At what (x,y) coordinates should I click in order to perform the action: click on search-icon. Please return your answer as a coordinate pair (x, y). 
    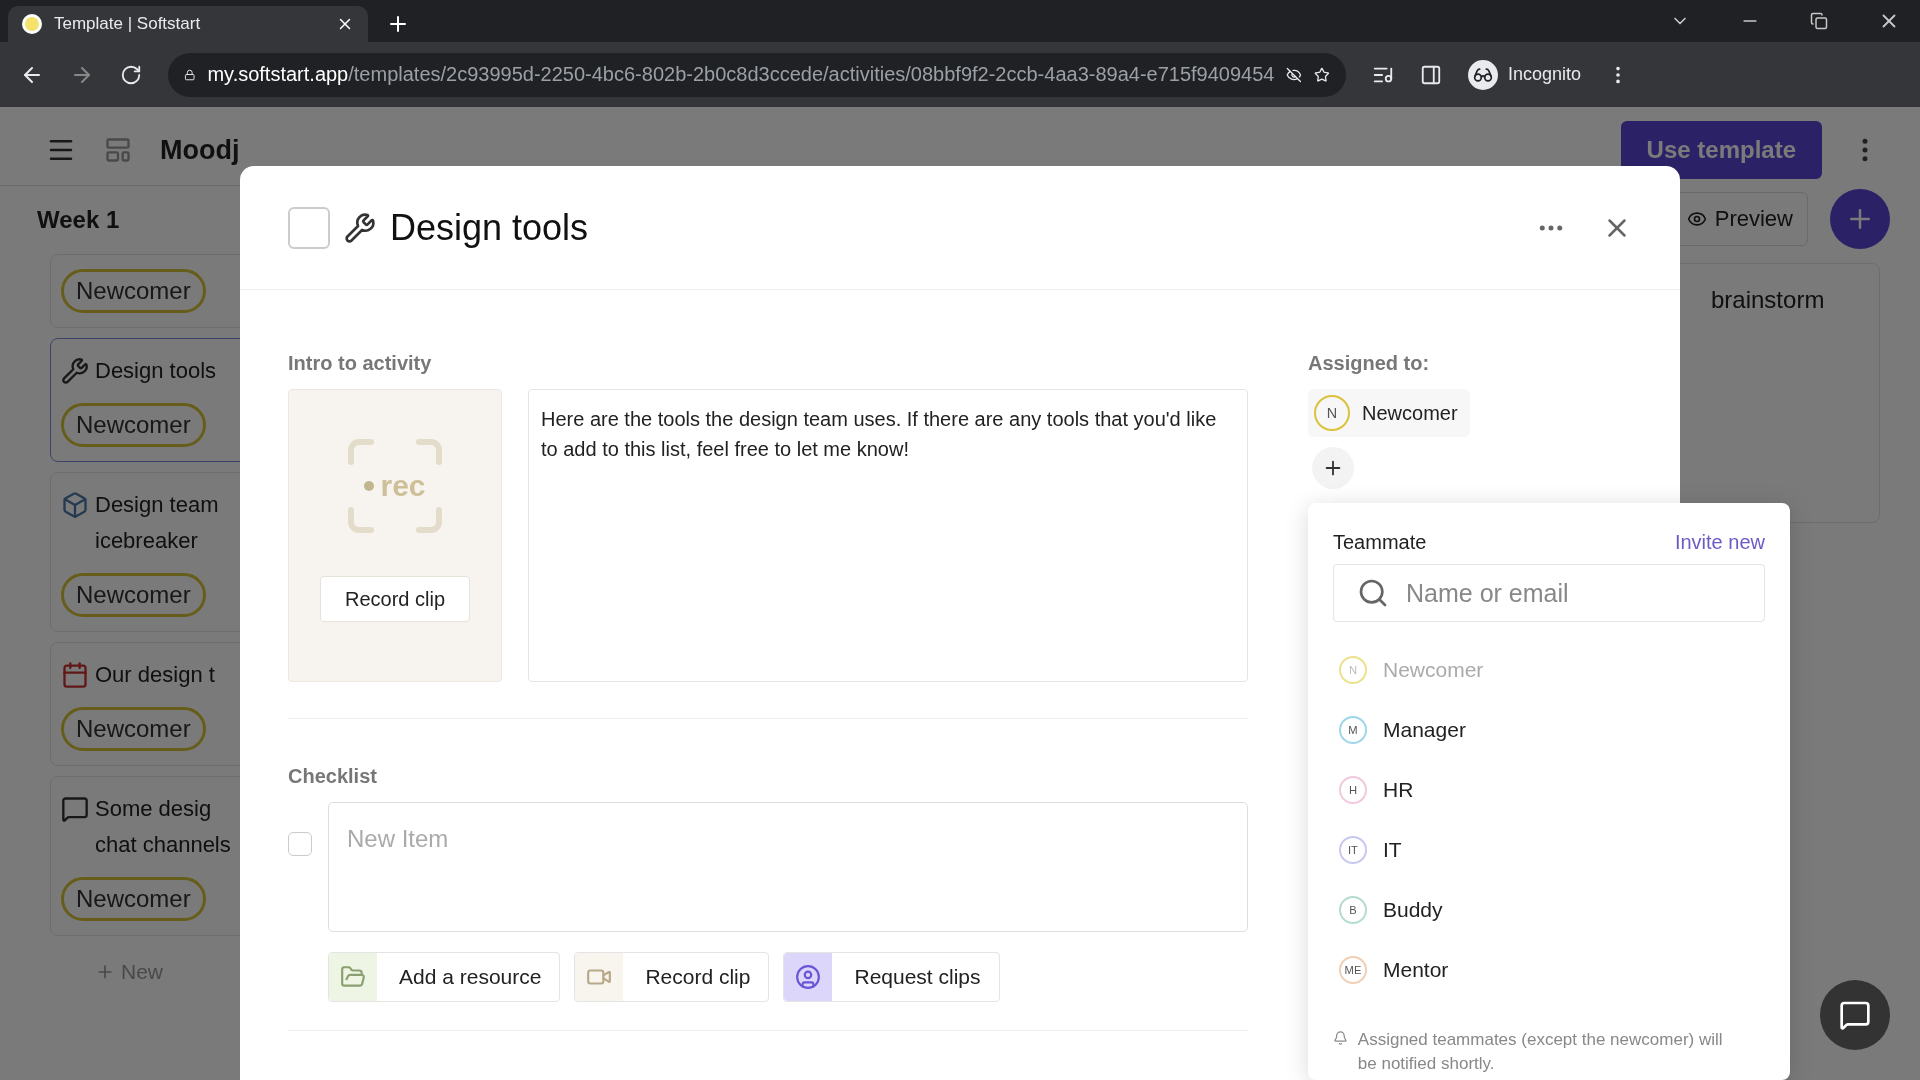
    Looking at the image, I should click on (1373, 593).